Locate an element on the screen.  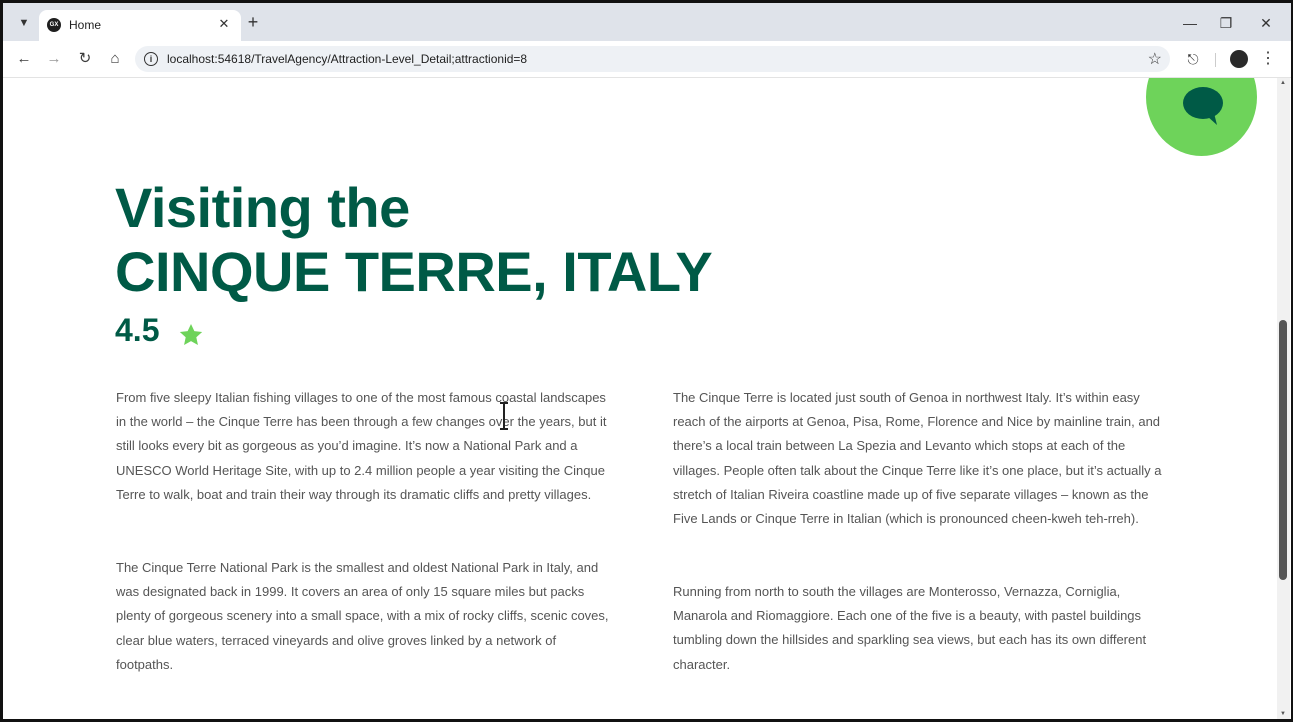
close-tab-icon: ✕ is located at coordinates (224, 24).